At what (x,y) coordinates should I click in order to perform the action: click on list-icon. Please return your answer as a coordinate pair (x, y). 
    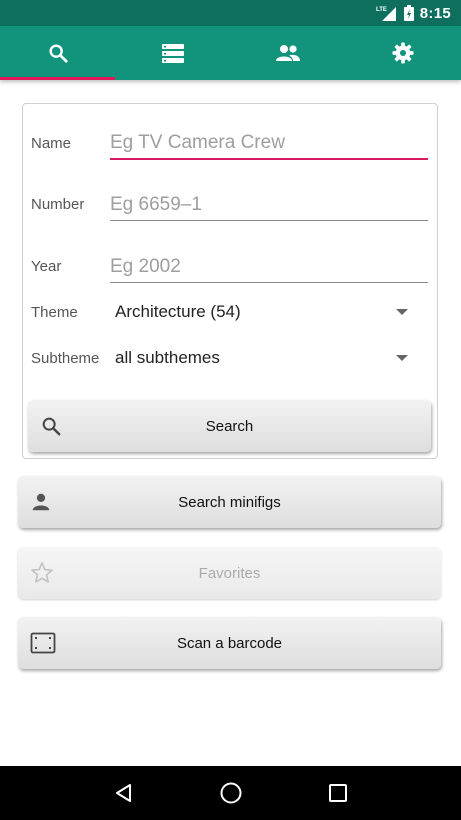
    Looking at the image, I should click on (172, 53).